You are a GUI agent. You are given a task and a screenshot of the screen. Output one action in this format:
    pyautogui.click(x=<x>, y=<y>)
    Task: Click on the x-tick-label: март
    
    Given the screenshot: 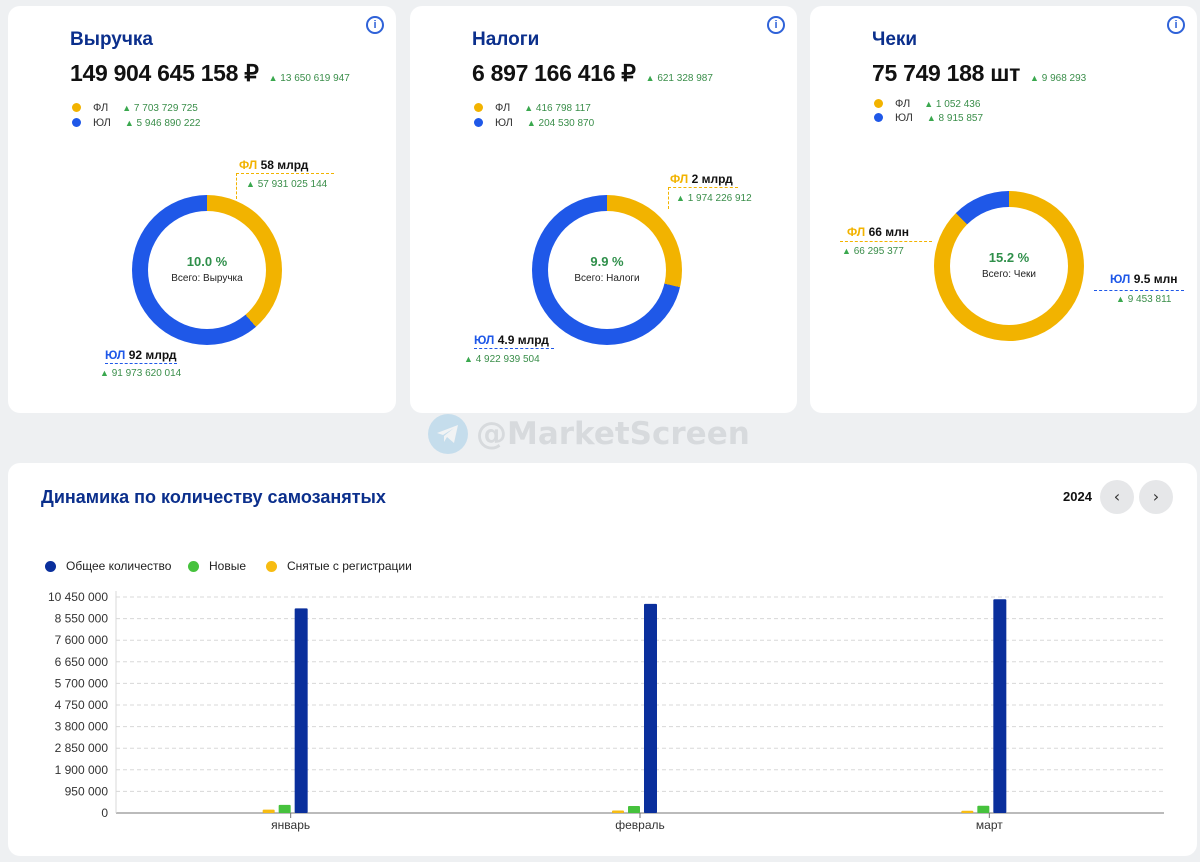 What is the action you would take?
    pyautogui.click(x=989, y=825)
    